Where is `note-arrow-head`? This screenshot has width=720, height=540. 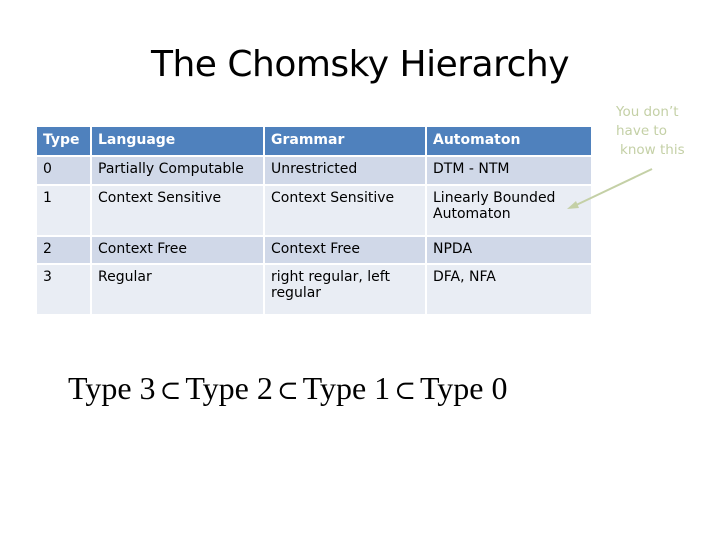 note-arrow-head is located at coordinates (573, 205).